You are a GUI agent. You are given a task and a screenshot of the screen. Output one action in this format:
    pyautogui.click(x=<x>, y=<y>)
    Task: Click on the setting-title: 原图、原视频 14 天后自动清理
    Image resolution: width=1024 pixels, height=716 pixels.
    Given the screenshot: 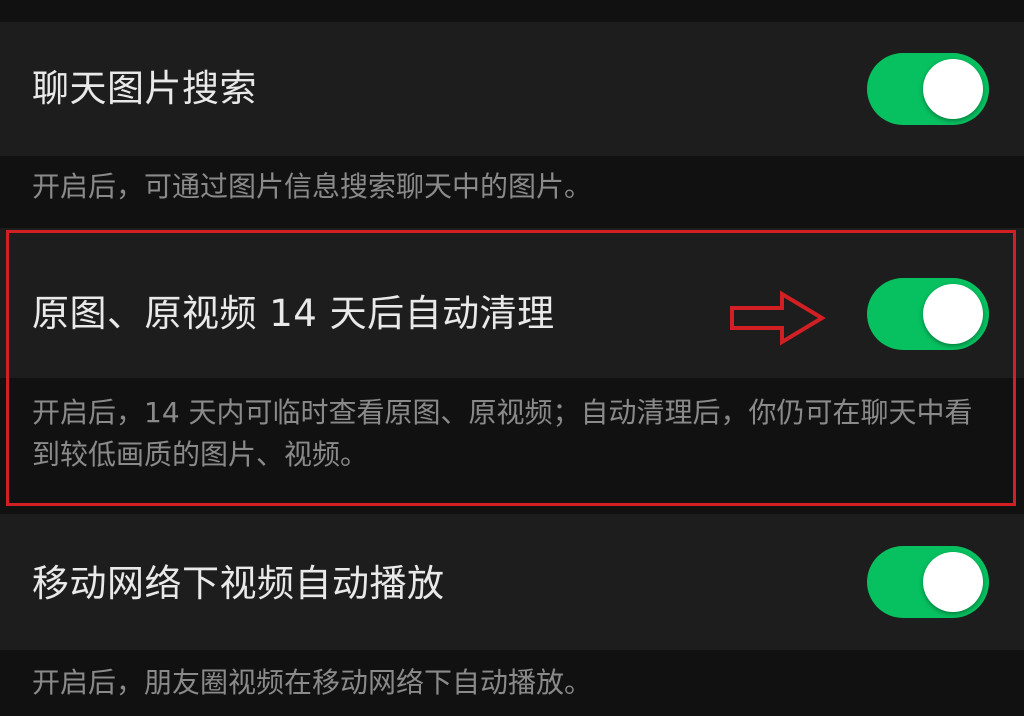 What is the action you would take?
    pyautogui.click(x=293, y=313)
    